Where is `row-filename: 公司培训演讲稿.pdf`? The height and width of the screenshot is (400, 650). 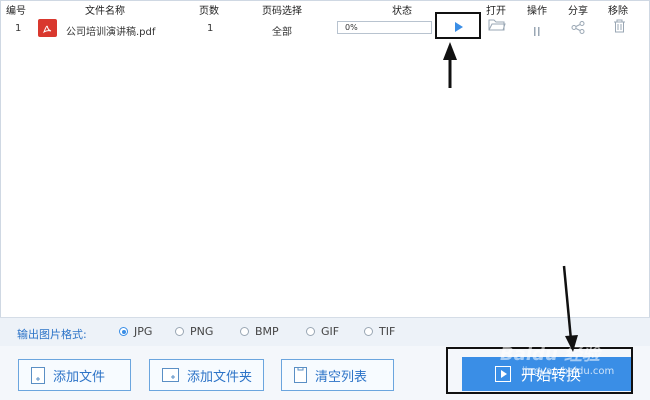 row-filename: 公司培训演讲稿.pdf is located at coordinates (111, 32).